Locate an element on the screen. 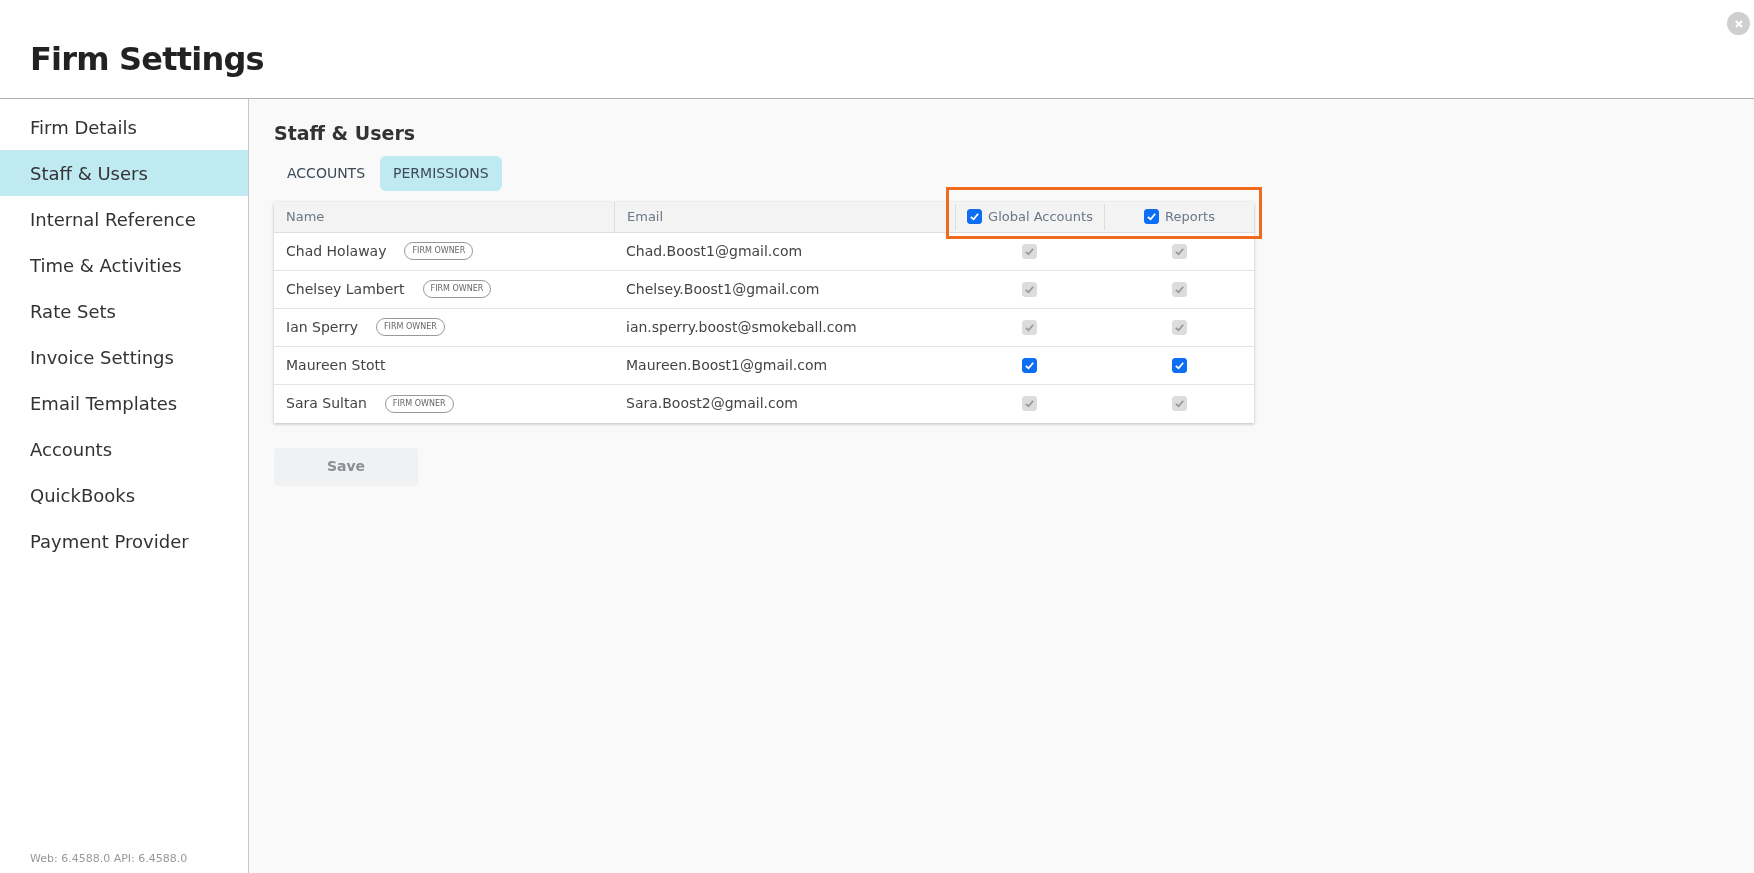 This screenshot has width=1754, height=873. window-title: Firm Settings is located at coordinates (147, 59).